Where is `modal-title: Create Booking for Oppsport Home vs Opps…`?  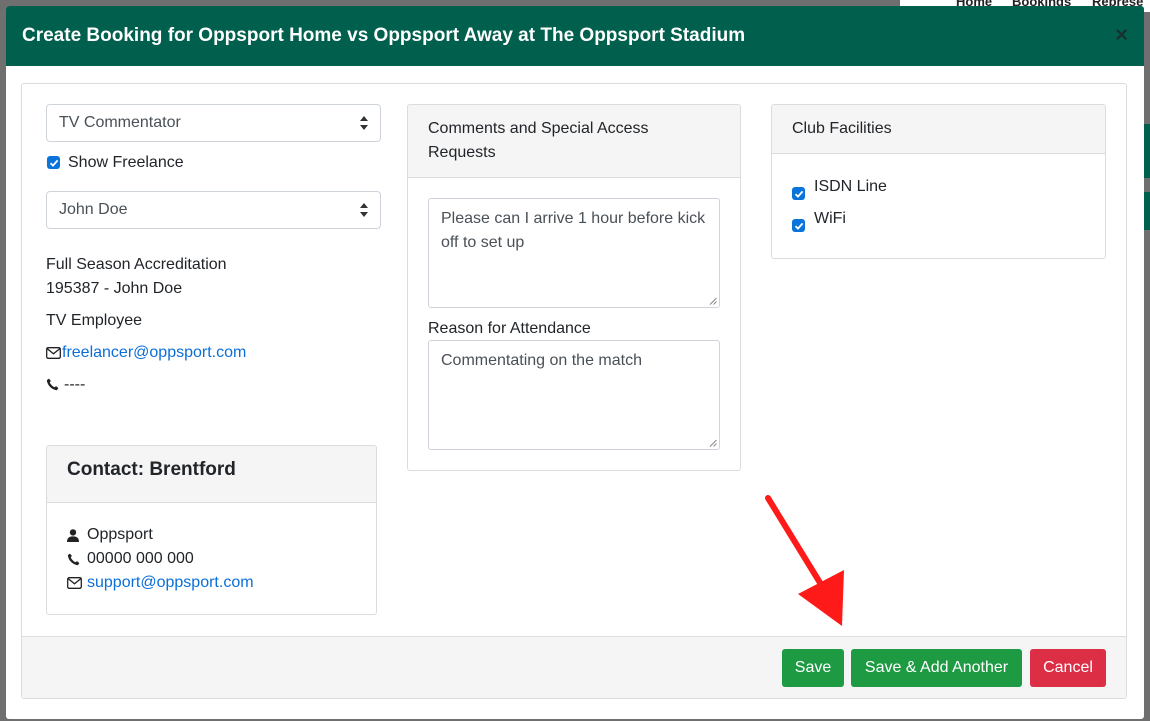
modal-title: Create Booking for Oppsport Home vs Opps… is located at coordinates (384, 35).